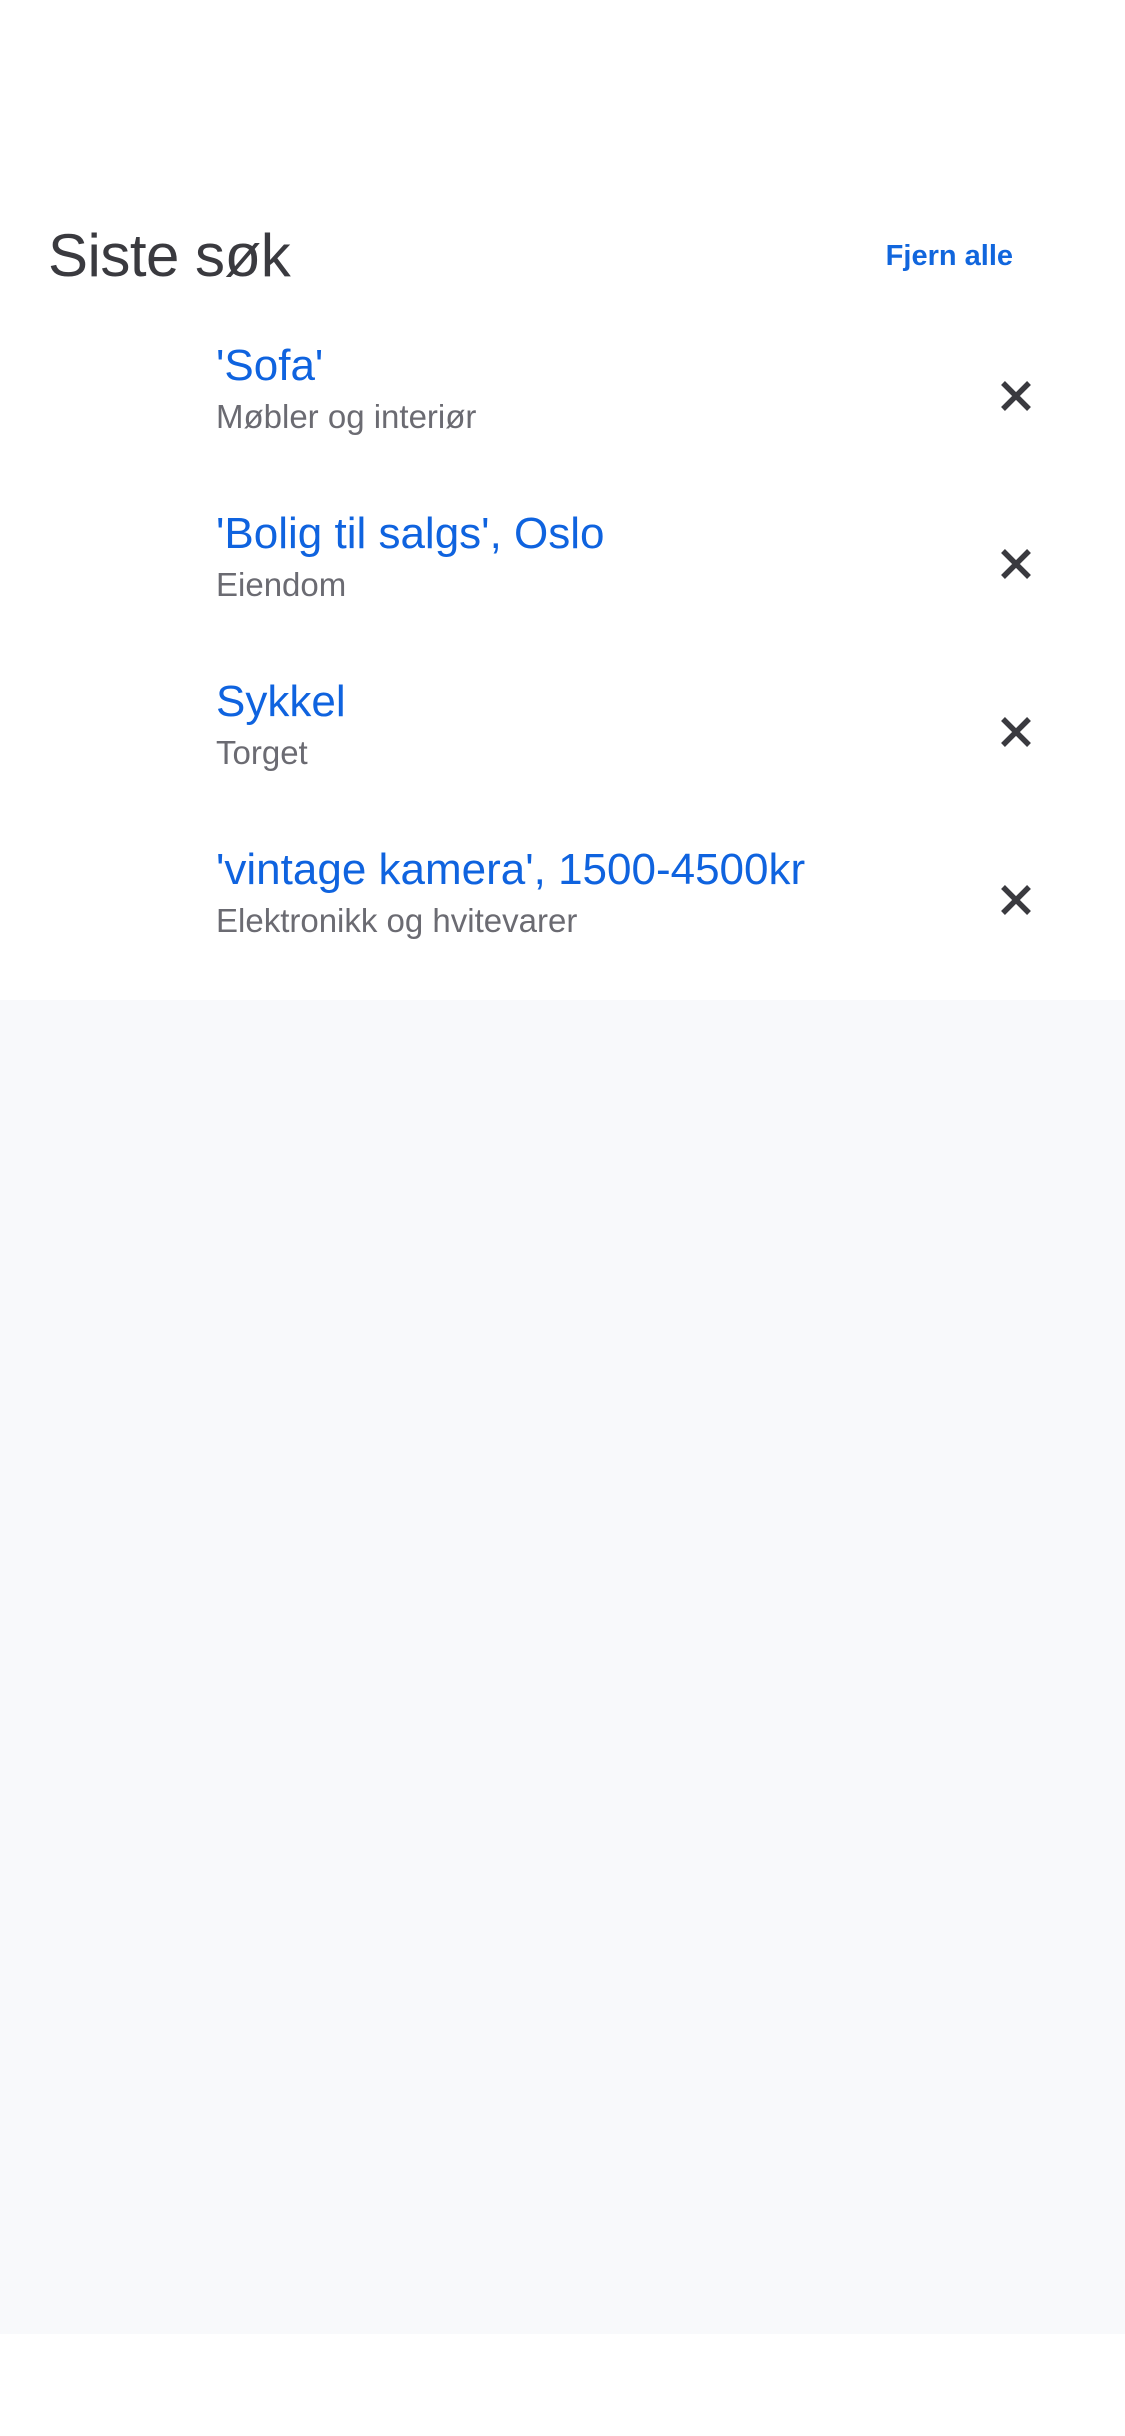  I want to click on clear-all-button: Fjern alle, so click(949, 256).